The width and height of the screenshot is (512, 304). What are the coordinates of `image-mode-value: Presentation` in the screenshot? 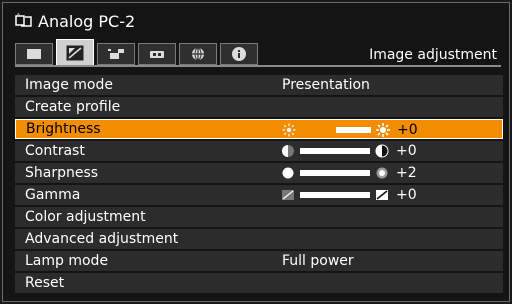 It's located at (326, 85).